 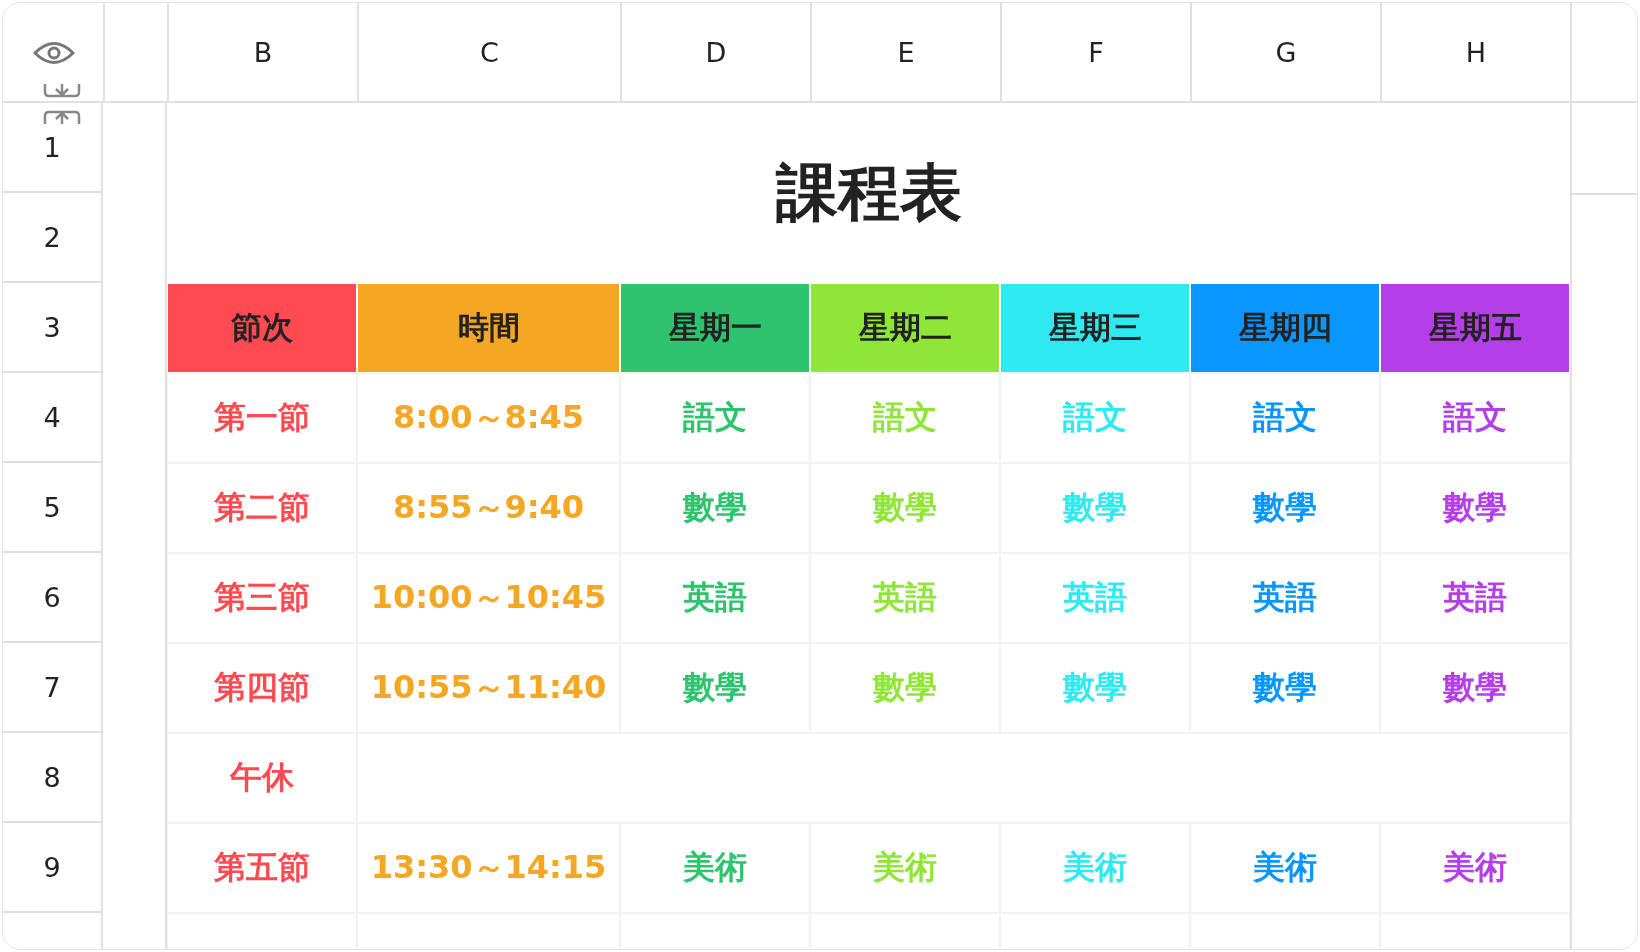 What do you see at coordinates (488, 867) in the screenshot?
I see `time-range: 13:30～14:15` at bounding box center [488, 867].